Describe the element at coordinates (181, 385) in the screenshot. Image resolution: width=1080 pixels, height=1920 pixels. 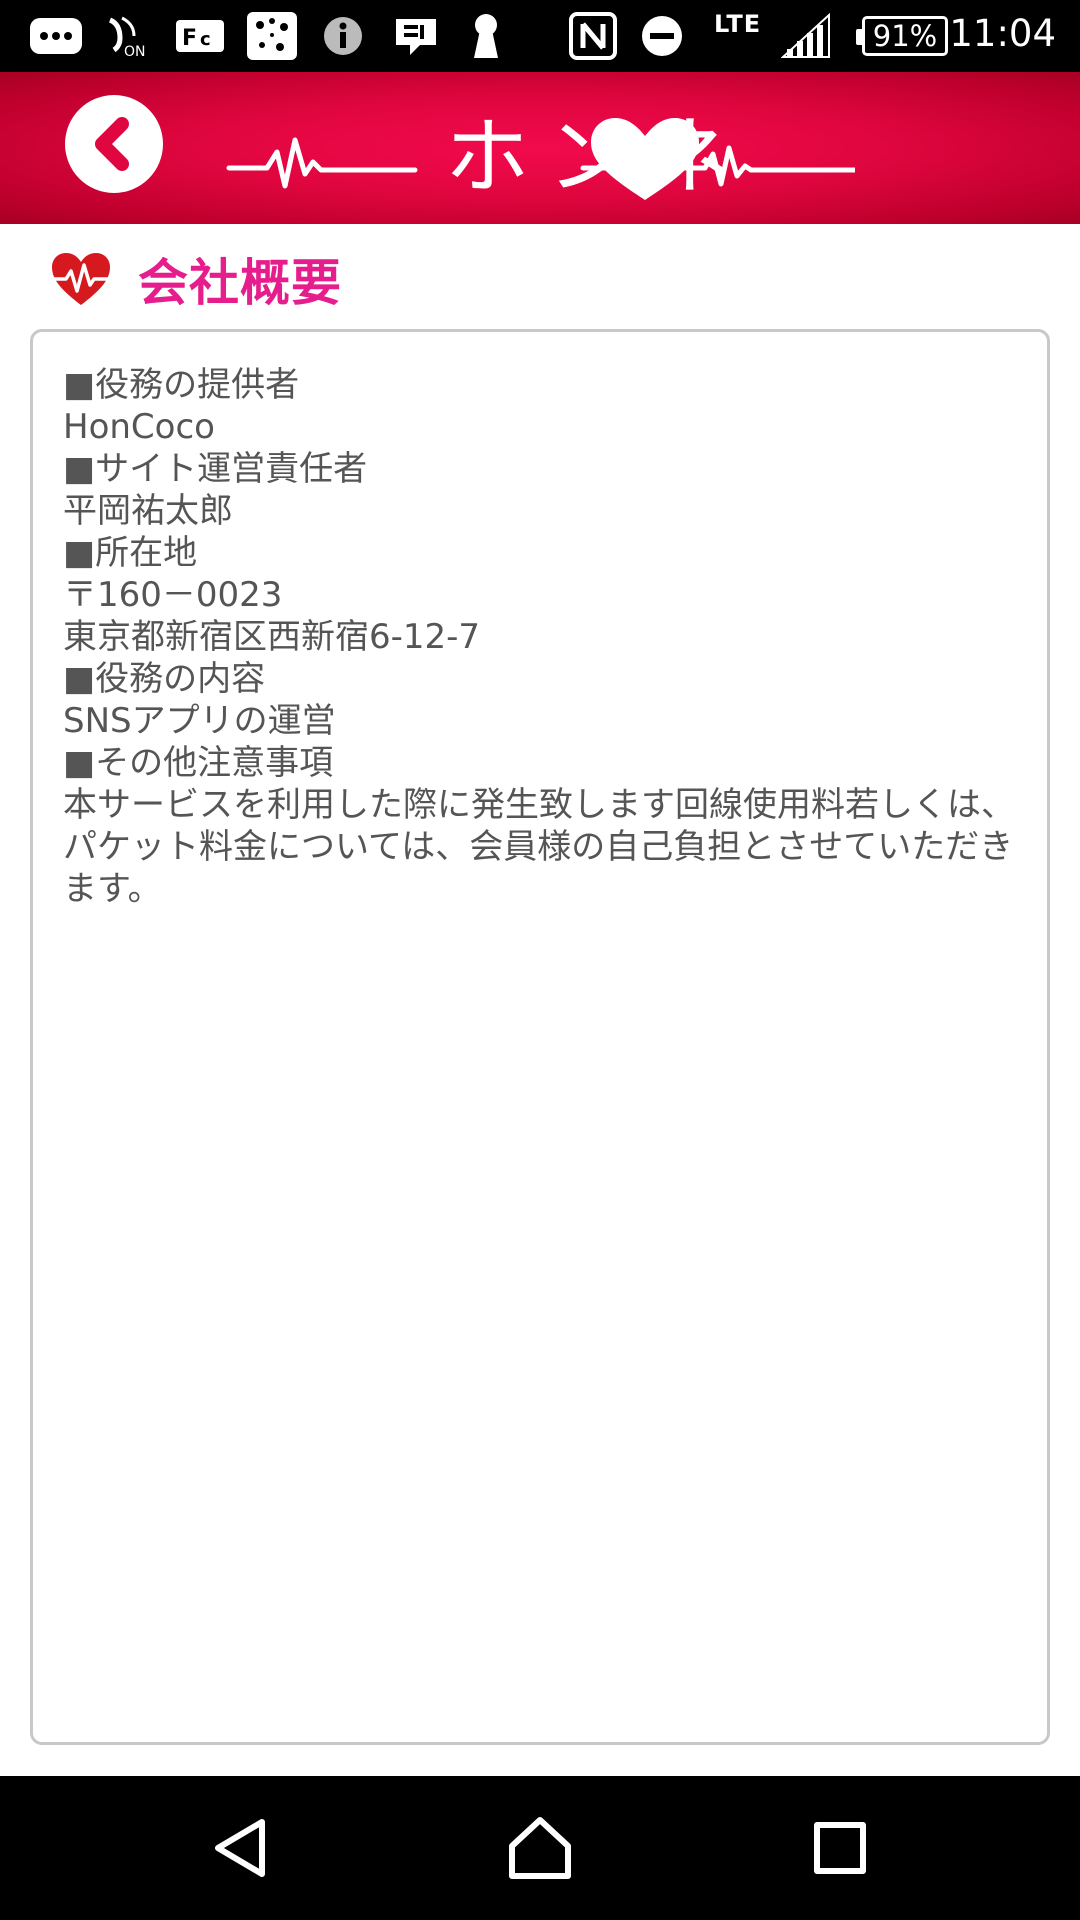
I see `content-line: ■役務の提供者` at that location.